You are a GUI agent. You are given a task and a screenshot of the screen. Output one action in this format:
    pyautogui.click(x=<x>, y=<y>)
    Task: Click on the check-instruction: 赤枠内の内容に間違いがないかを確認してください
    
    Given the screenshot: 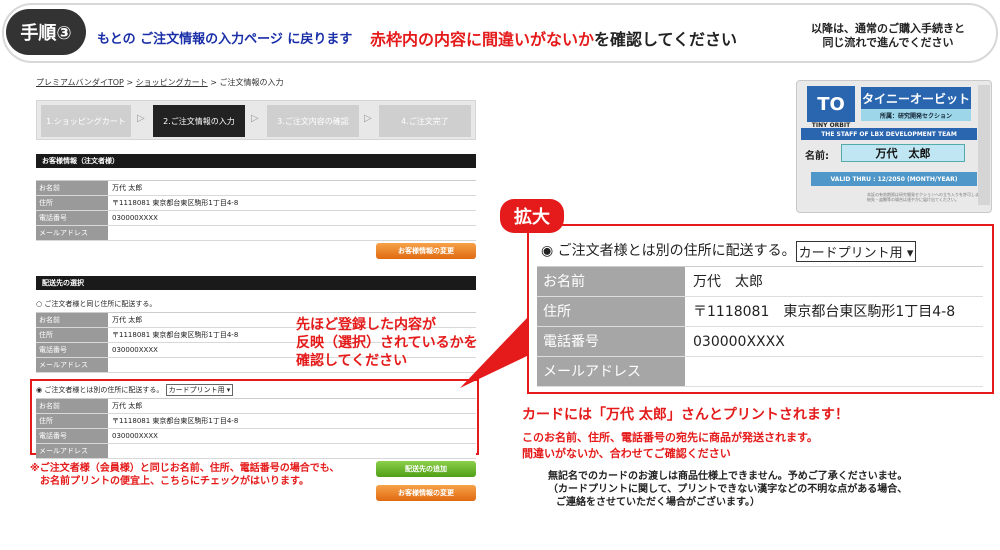 What is the action you would take?
    pyautogui.click(x=553, y=38)
    